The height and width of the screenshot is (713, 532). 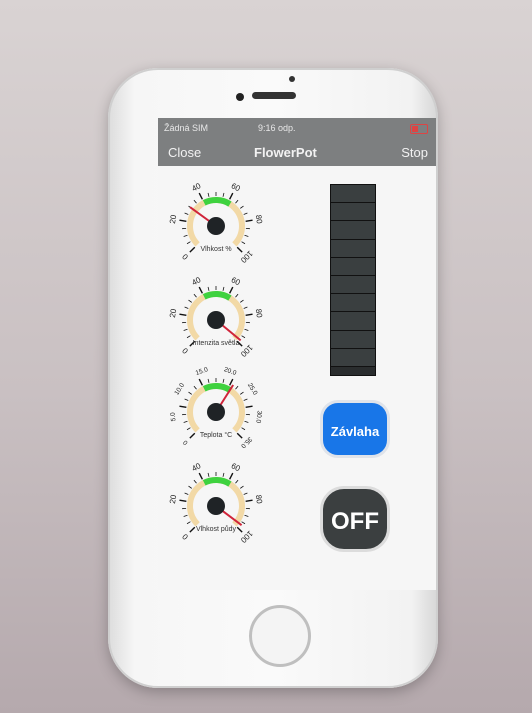 What do you see at coordinates (414, 152) in the screenshot?
I see `stop-button: Stop` at bounding box center [414, 152].